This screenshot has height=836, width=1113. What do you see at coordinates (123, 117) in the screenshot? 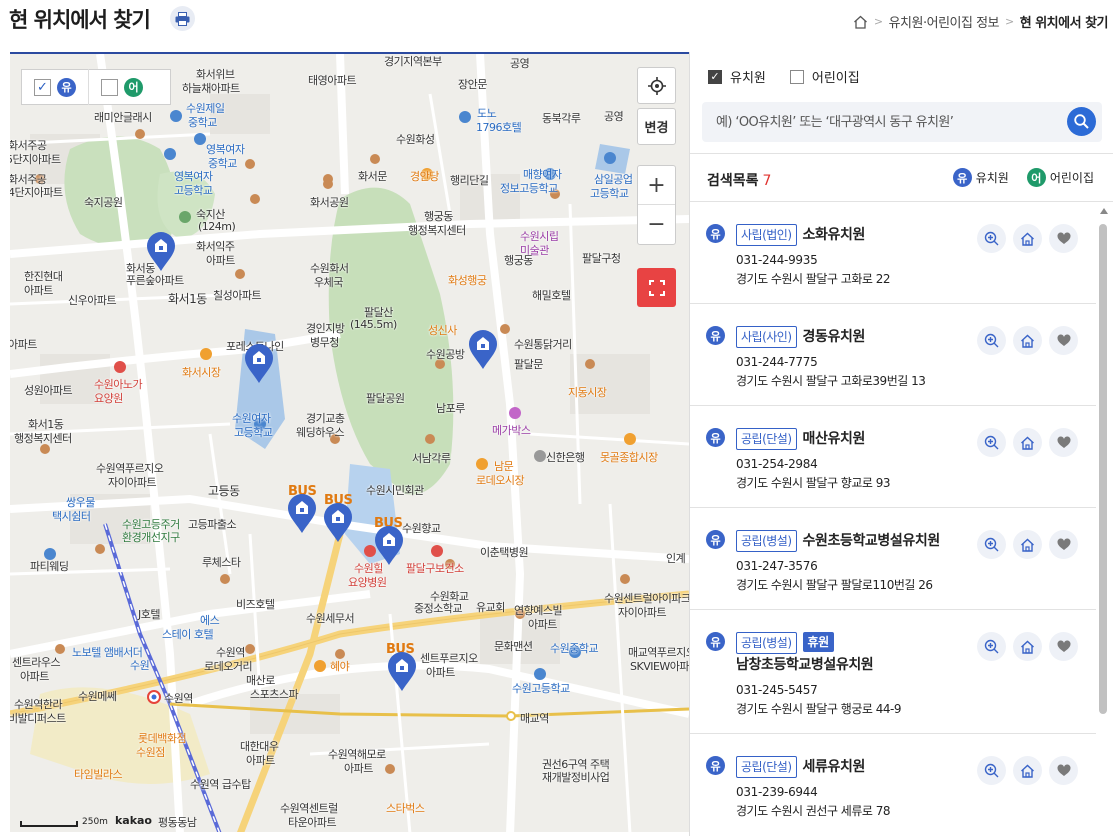
I see `map-label: 래미안글래시` at bounding box center [123, 117].